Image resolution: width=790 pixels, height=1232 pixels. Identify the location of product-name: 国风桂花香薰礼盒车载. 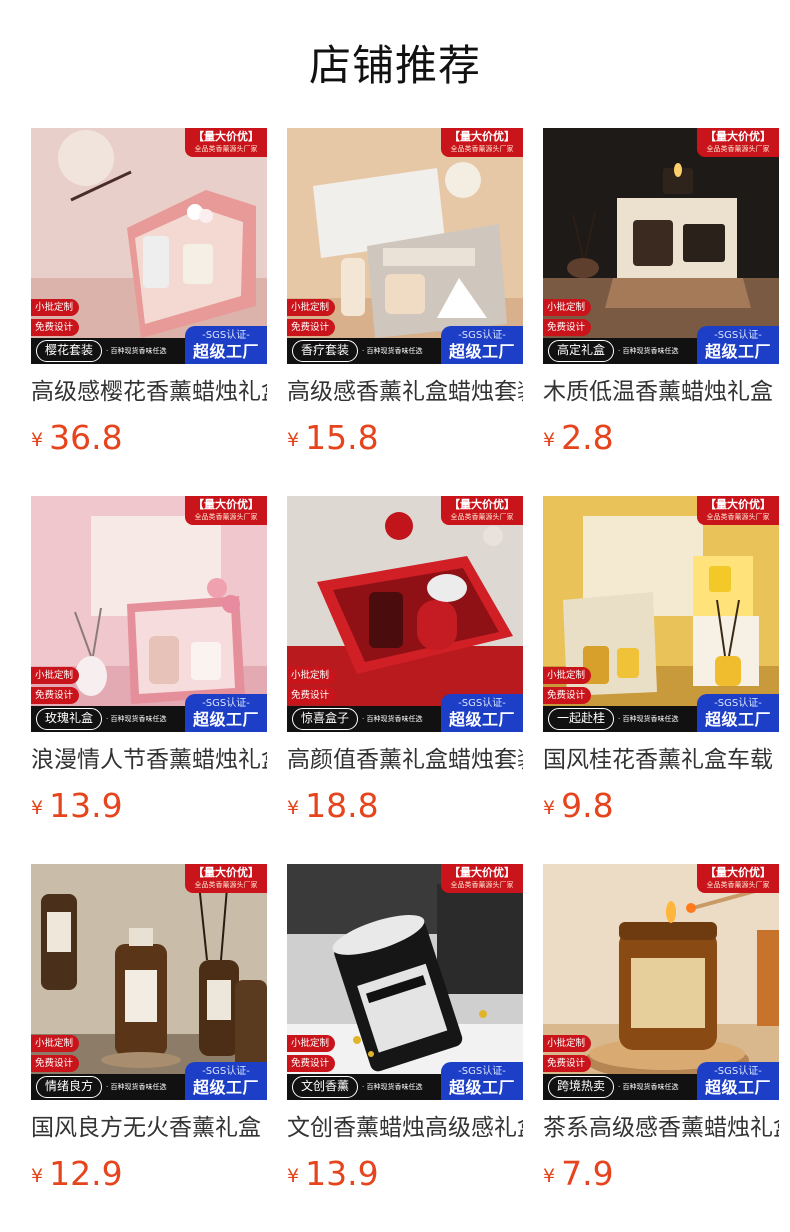
(661, 760).